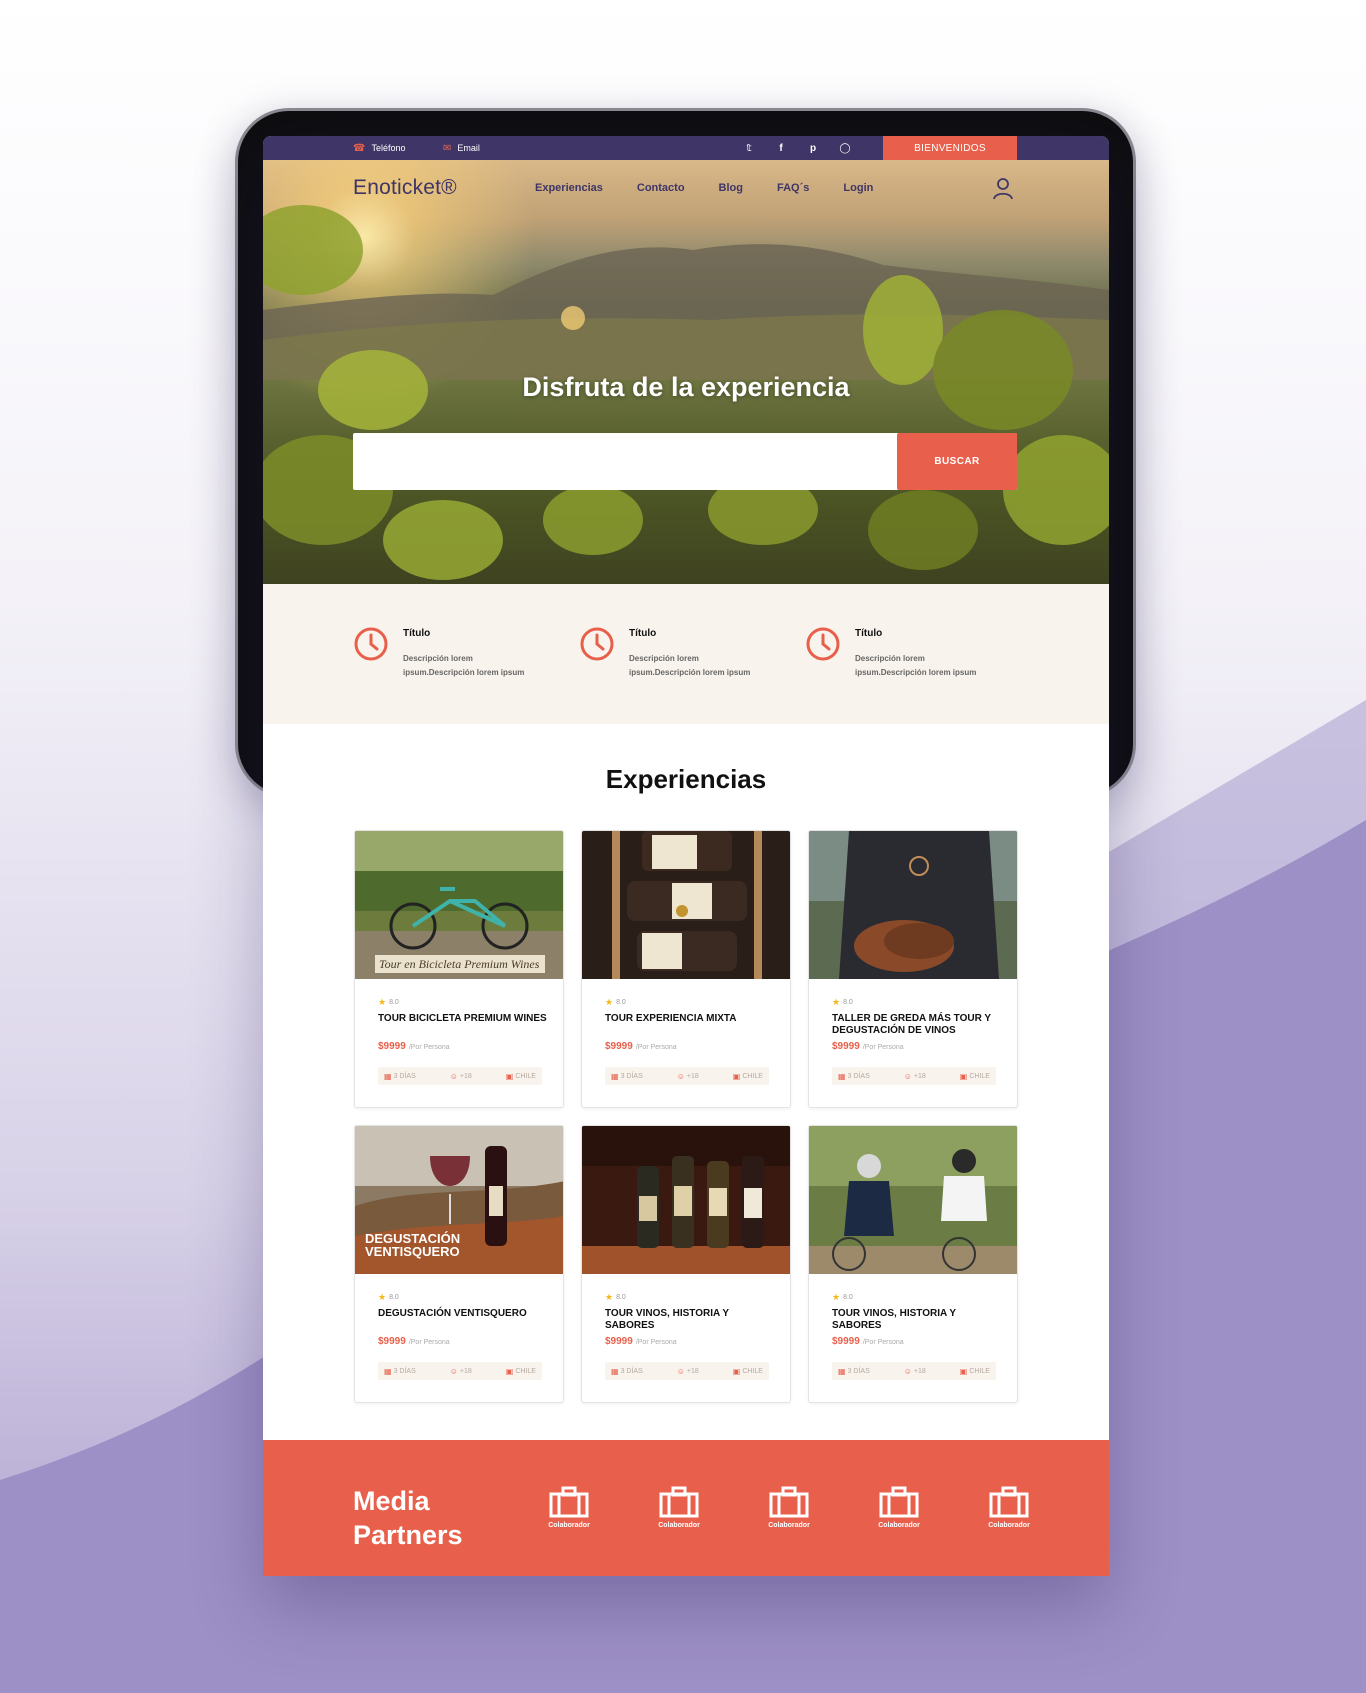 The height and width of the screenshot is (1693, 1366). Describe the element at coordinates (623, 461) in the screenshot. I see `search-input` at that location.